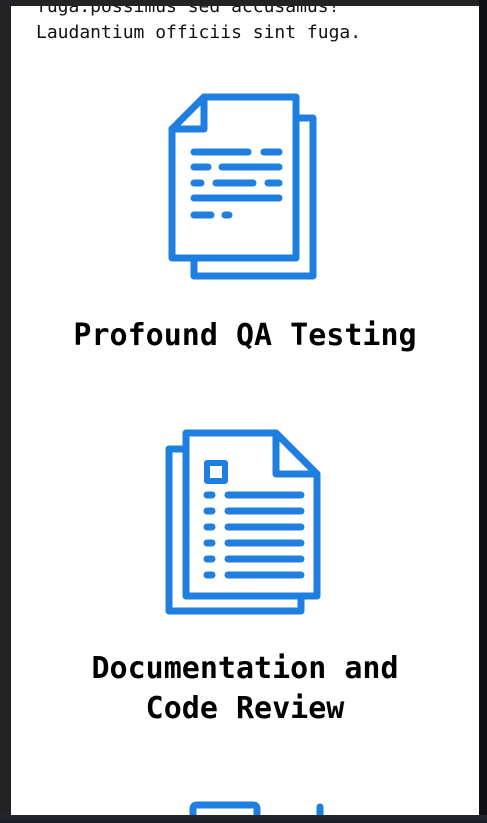 This screenshot has width=487, height=823. Describe the element at coordinates (245, 688) in the screenshot. I see `feature-title-documentation: Documentation and Code Review` at that location.